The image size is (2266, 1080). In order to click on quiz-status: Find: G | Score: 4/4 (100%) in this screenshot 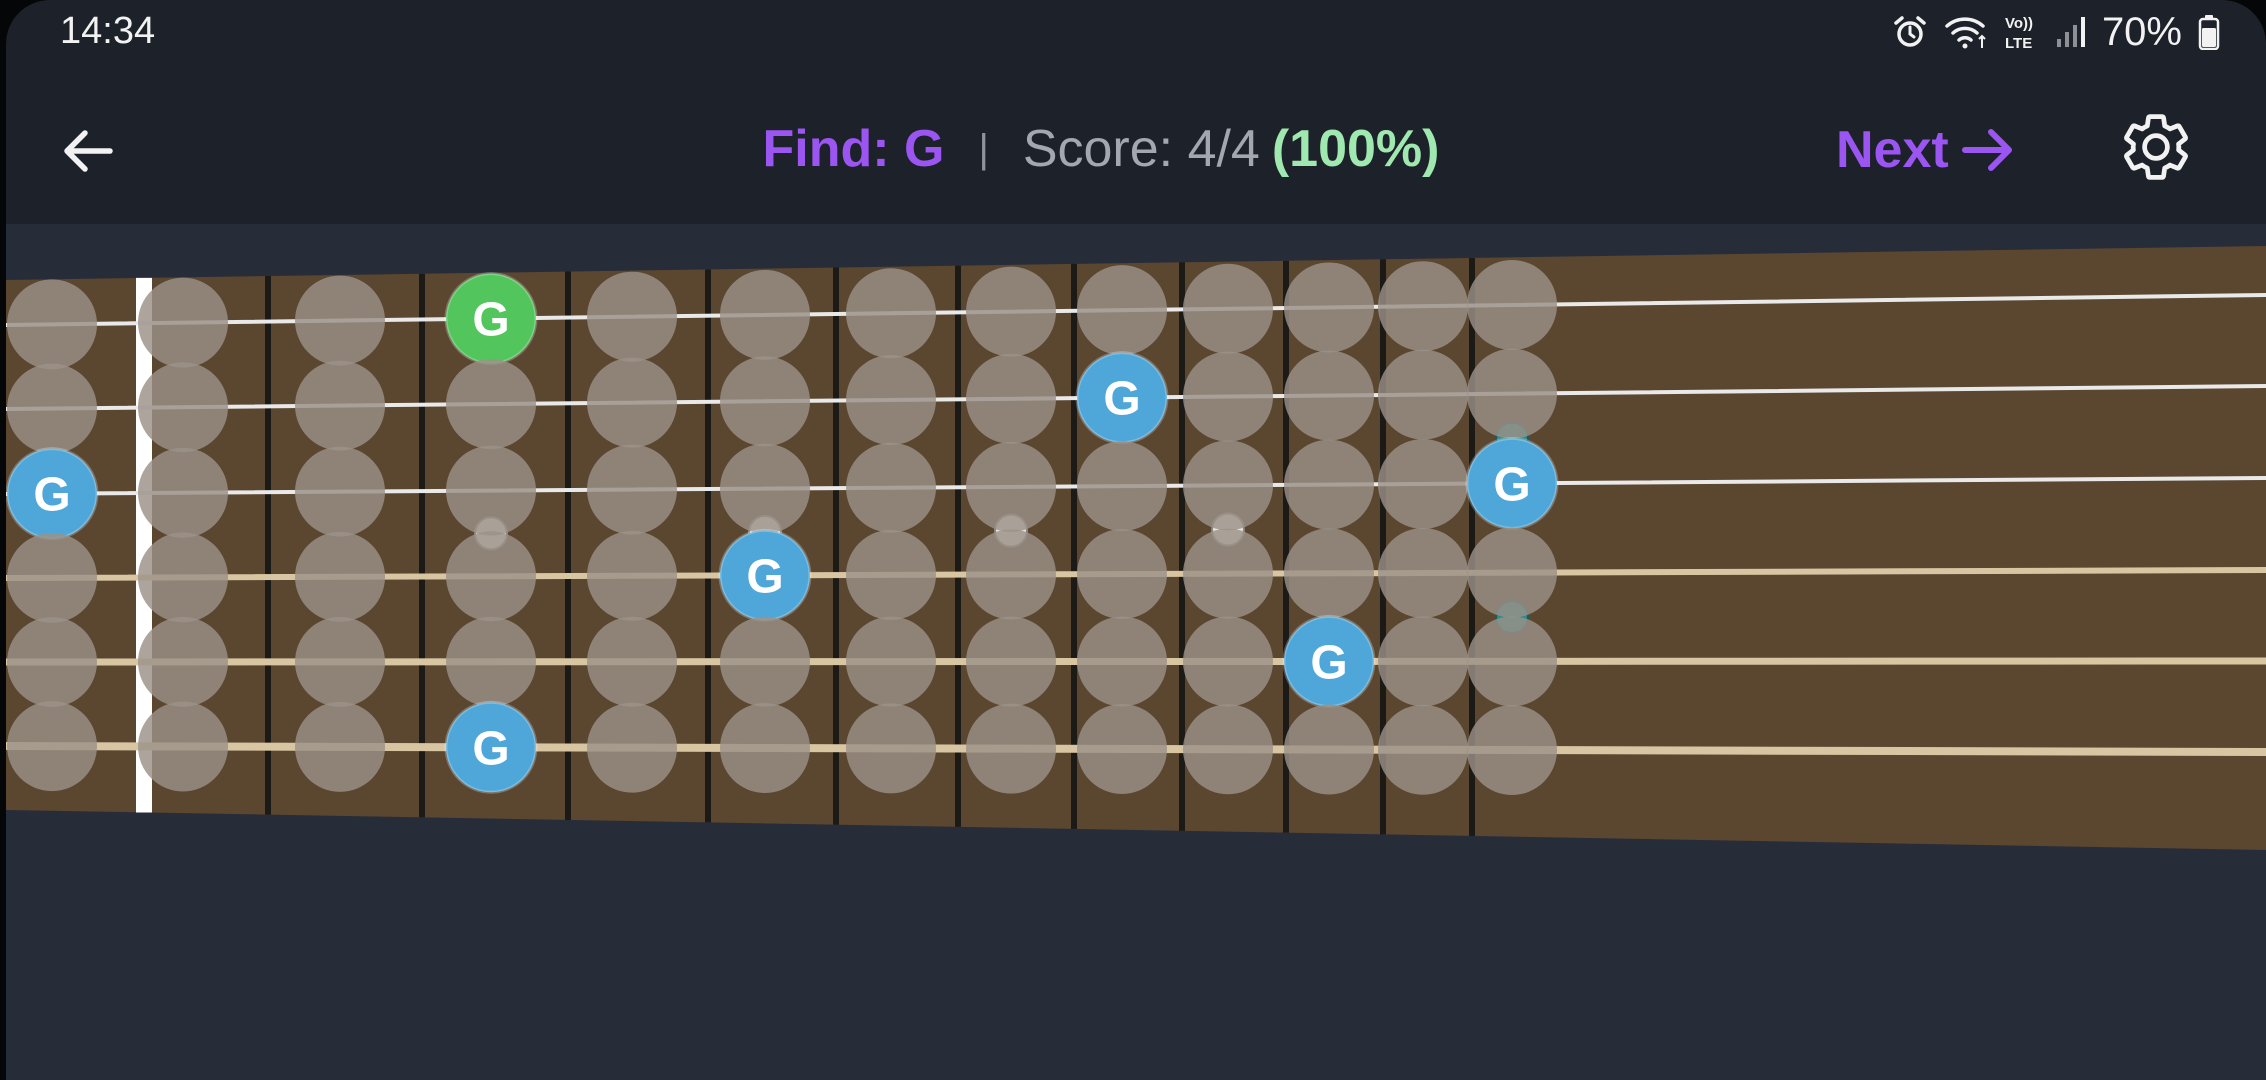, I will do `click(1101, 149)`.